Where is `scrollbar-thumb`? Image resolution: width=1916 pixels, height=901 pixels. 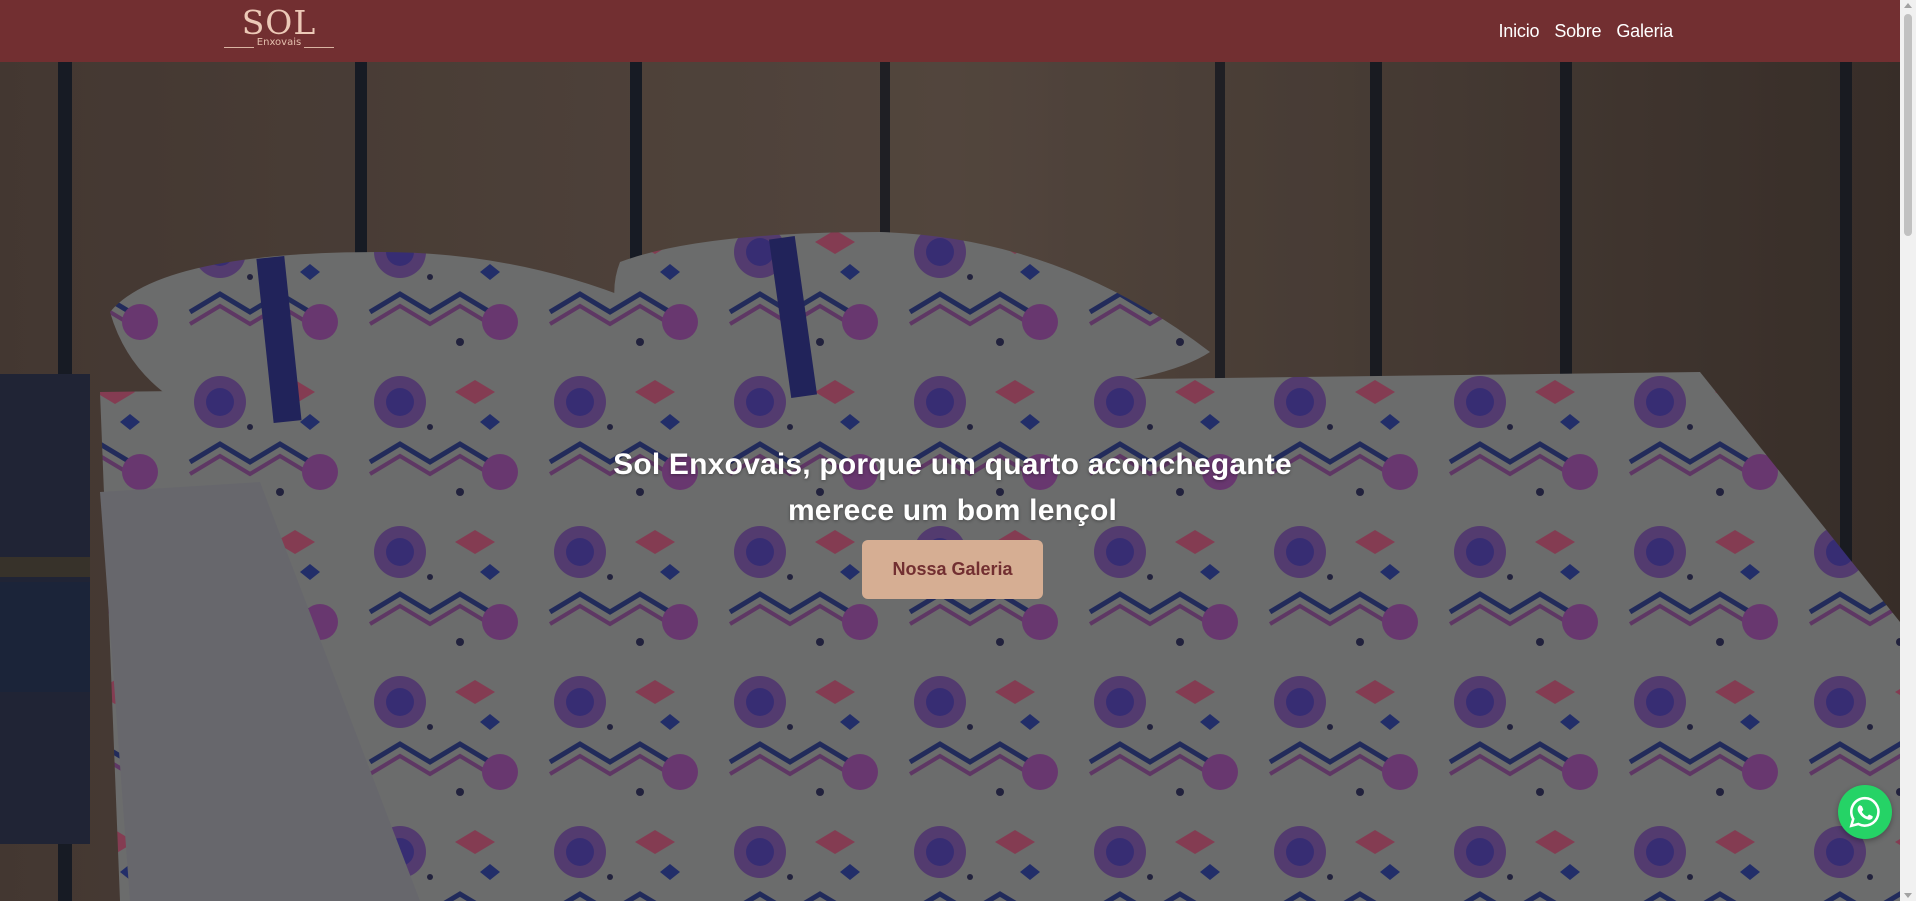 scrollbar-thumb is located at coordinates (1908, 125).